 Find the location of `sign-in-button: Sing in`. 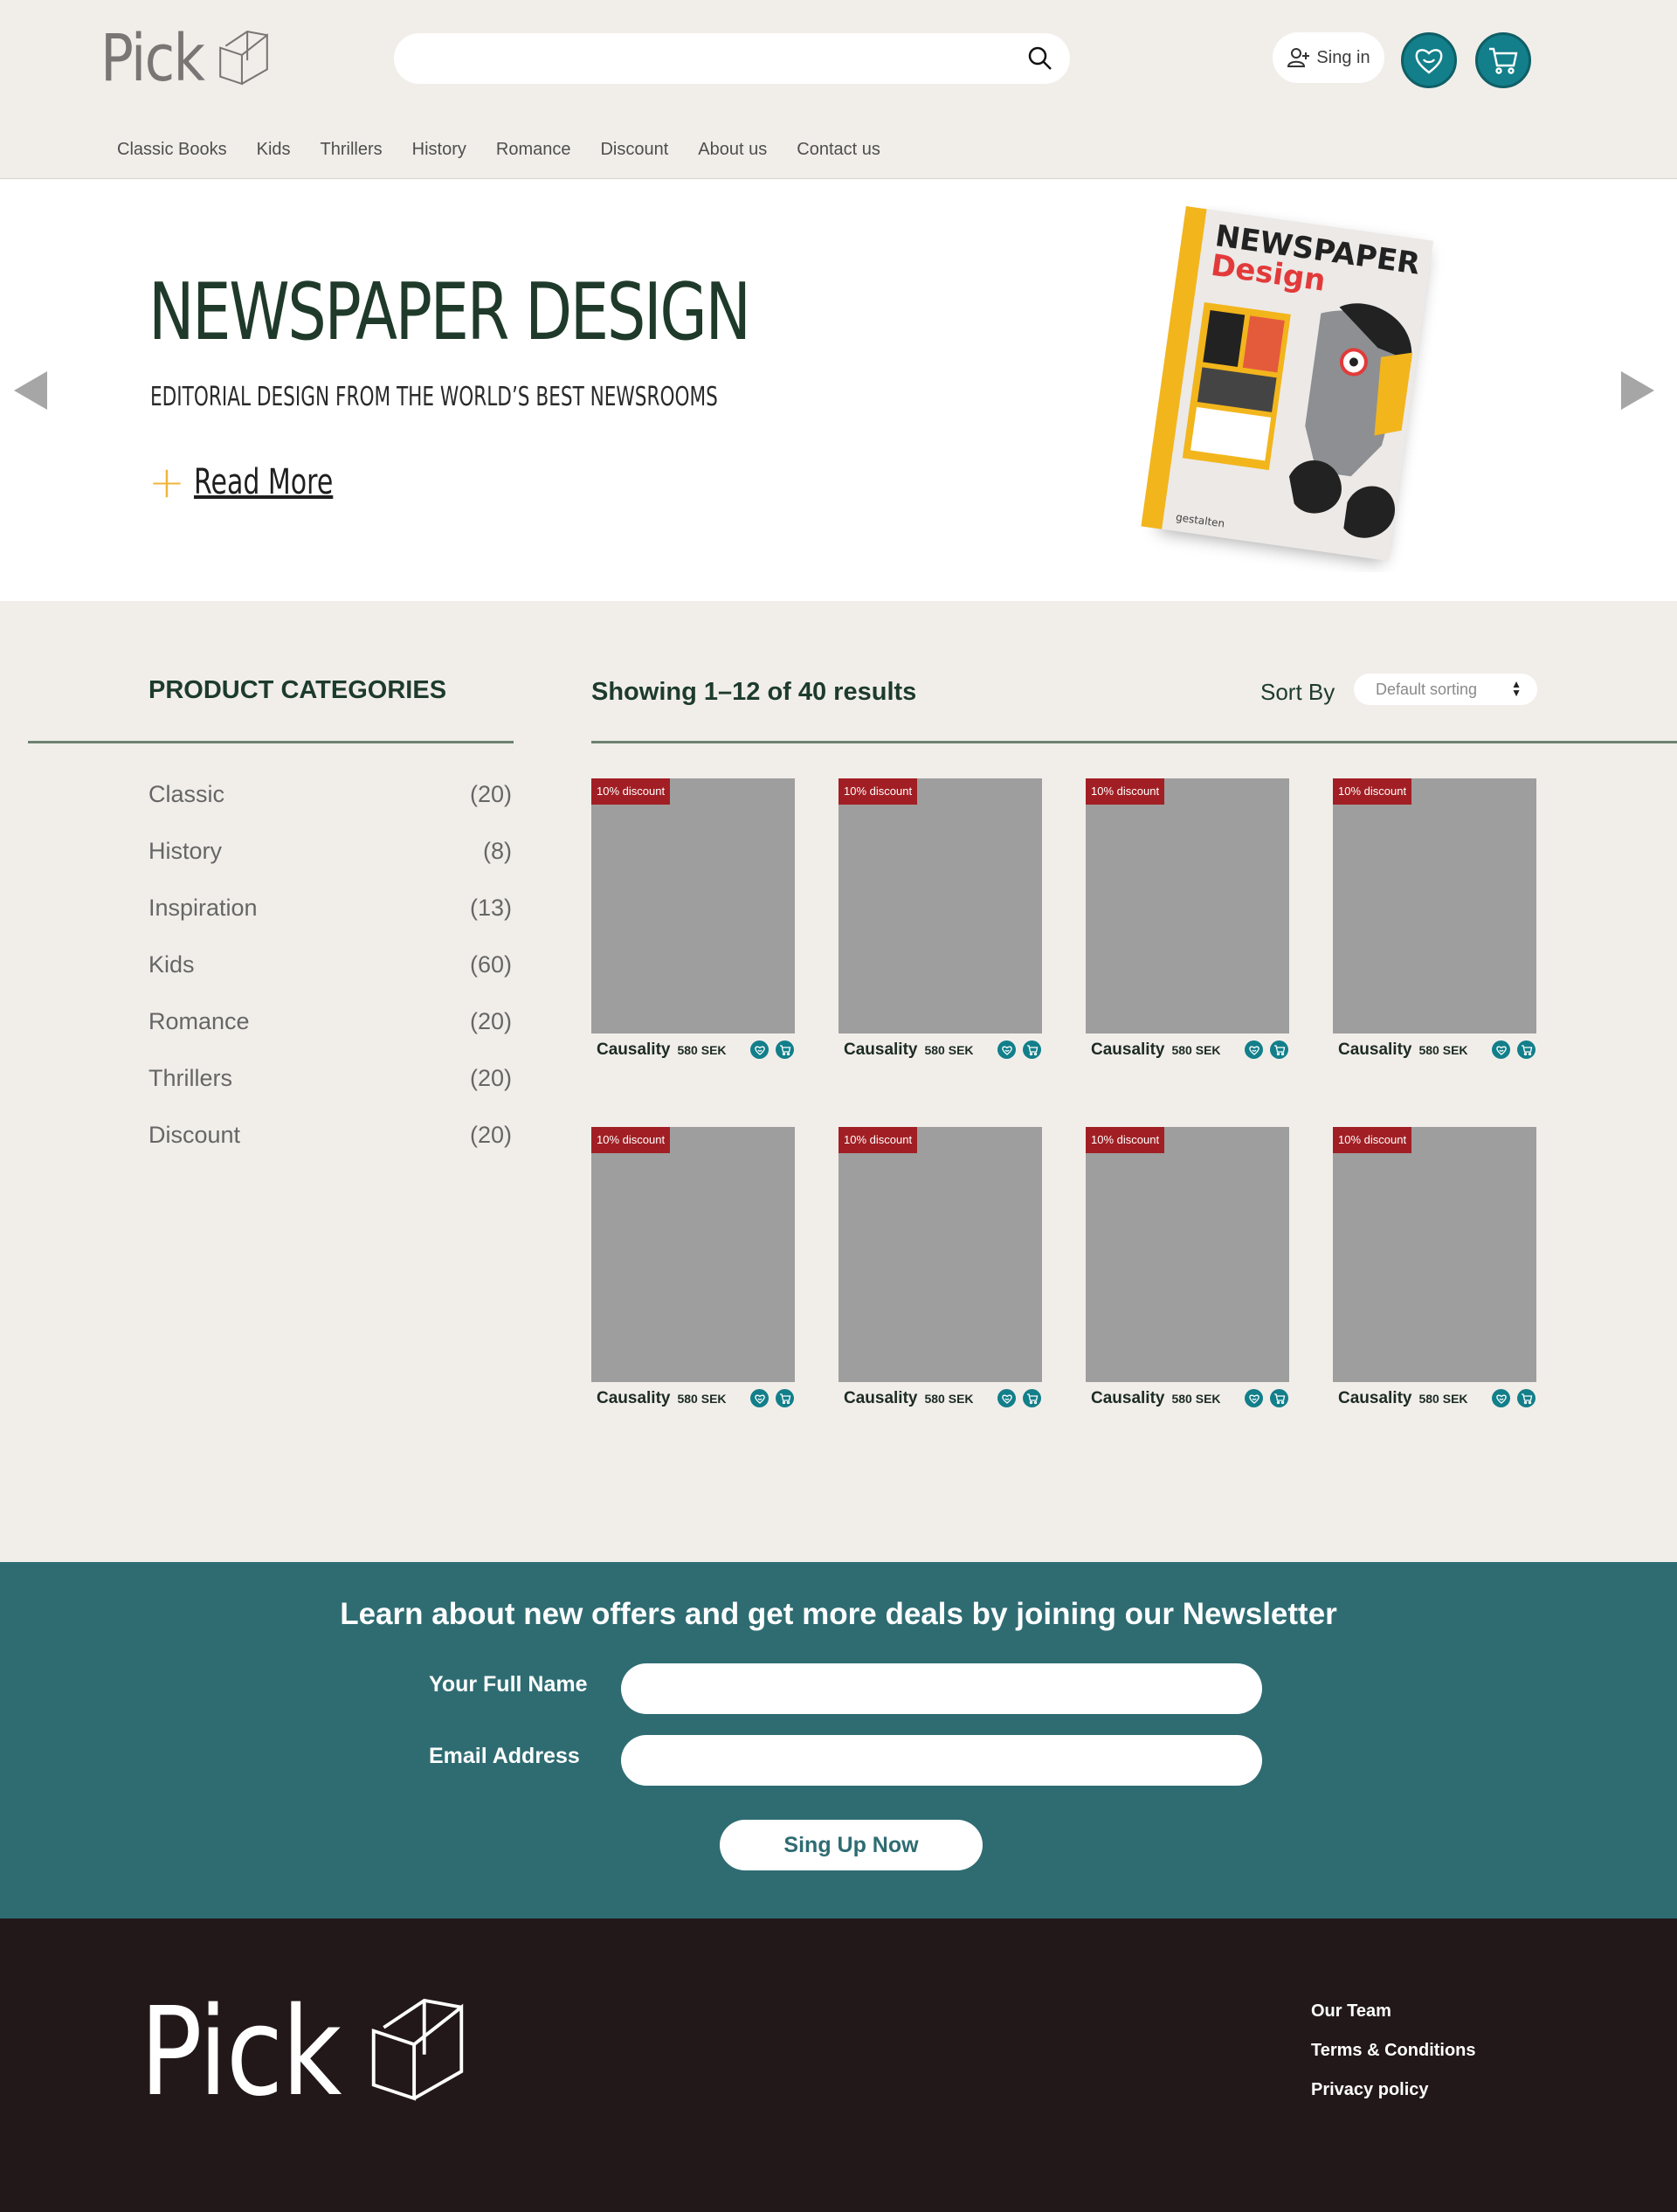

sign-in-button: Sing in is located at coordinates (1328, 57).